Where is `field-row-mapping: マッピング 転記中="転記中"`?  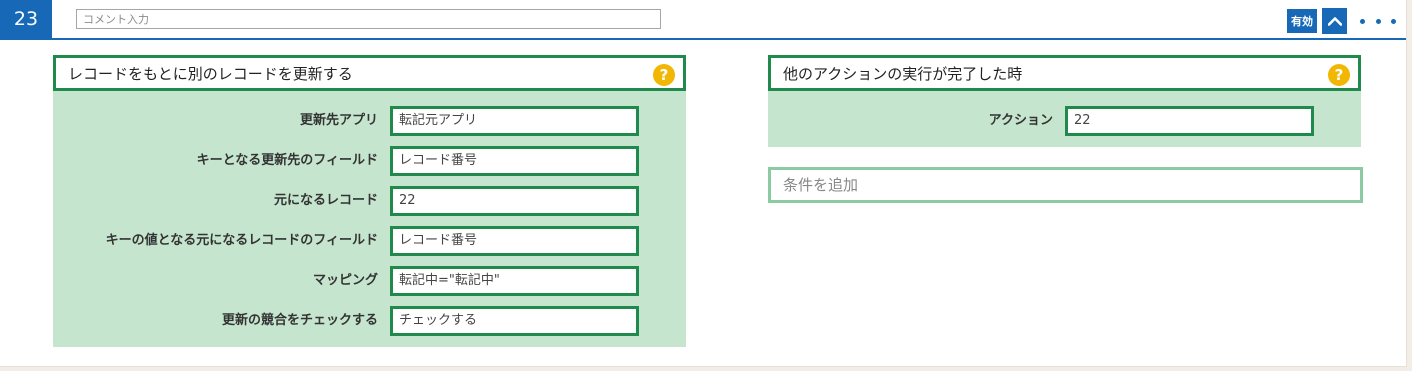 field-row-mapping: マッピング 転記中="転記中" is located at coordinates (369, 281).